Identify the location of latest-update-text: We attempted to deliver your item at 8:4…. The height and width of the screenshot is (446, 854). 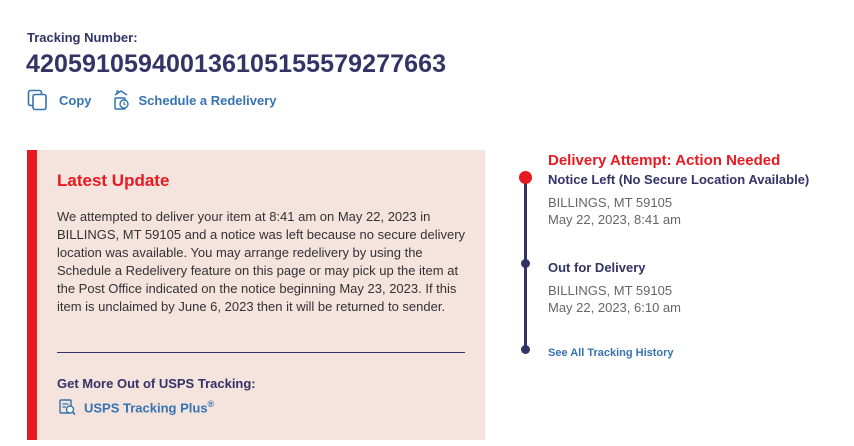
(261, 261).